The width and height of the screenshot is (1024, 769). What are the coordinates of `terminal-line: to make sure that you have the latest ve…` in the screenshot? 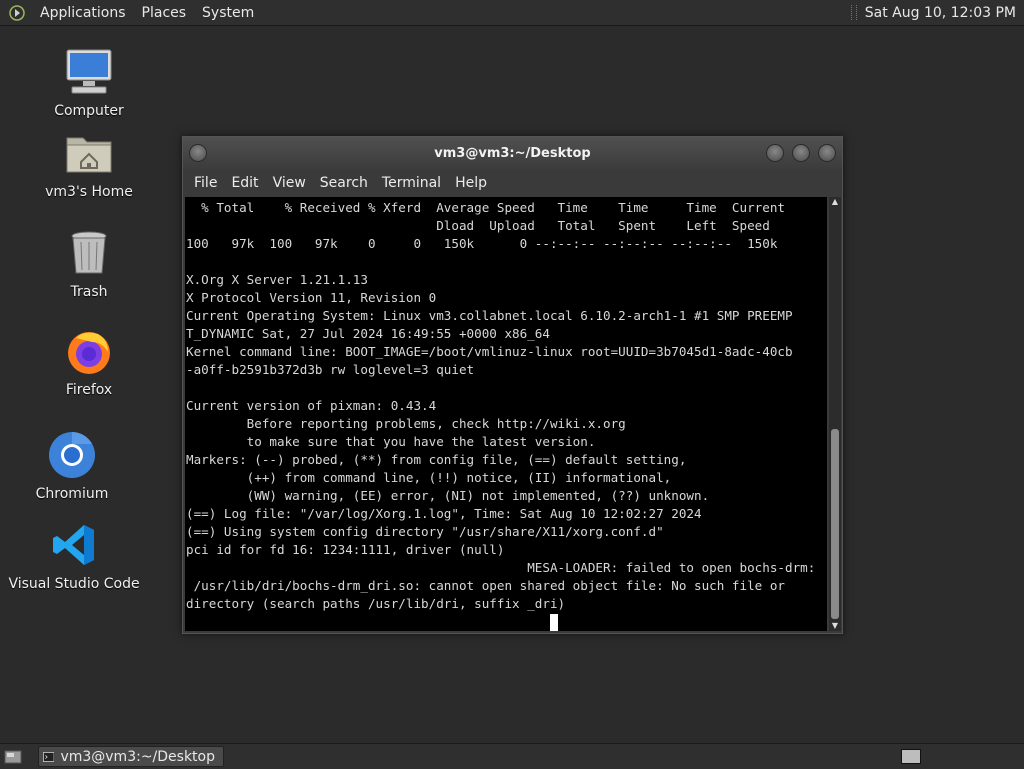 It's located at (391, 441).